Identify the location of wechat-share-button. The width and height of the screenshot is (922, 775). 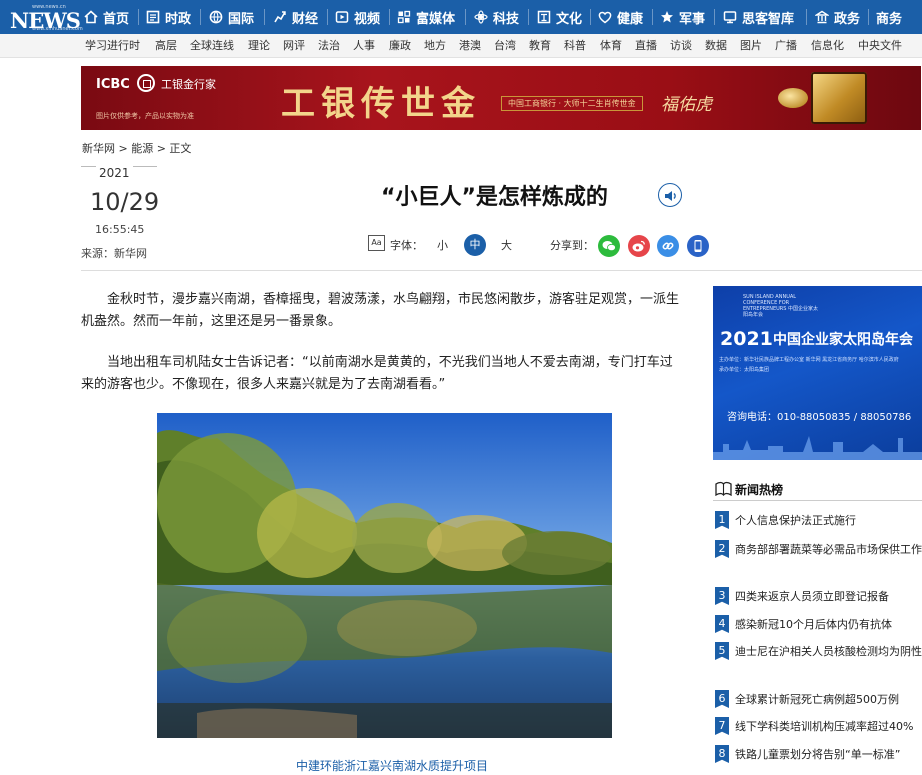
(609, 246).